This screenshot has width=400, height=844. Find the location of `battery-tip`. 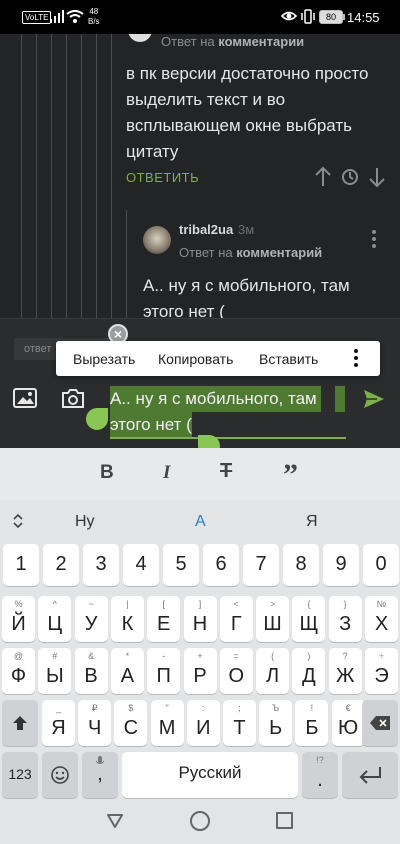

battery-tip is located at coordinates (344, 17).